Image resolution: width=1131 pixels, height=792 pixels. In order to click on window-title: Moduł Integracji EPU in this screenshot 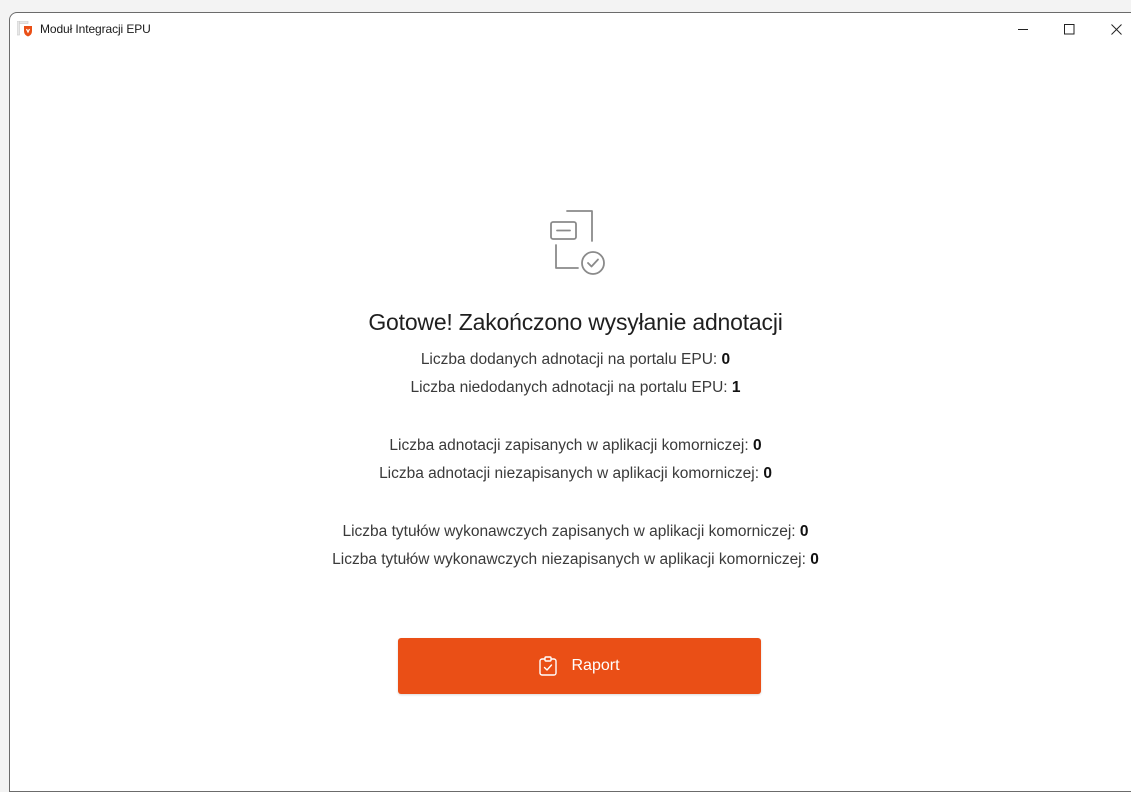, I will do `click(95, 29)`.